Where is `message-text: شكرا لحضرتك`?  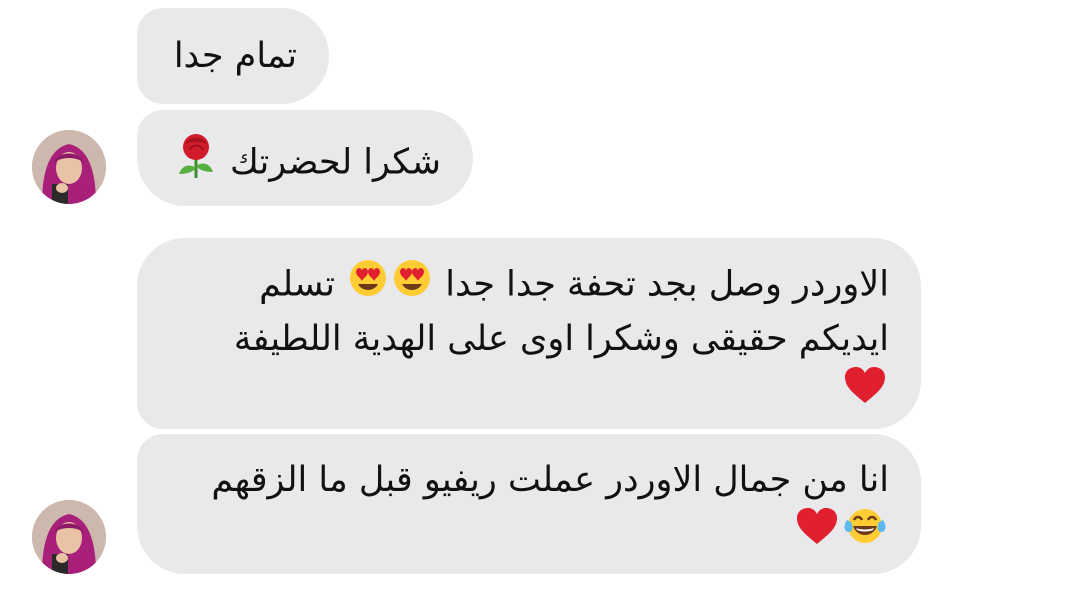
message-text: شكرا لحضرتك is located at coordinates (335, 162).